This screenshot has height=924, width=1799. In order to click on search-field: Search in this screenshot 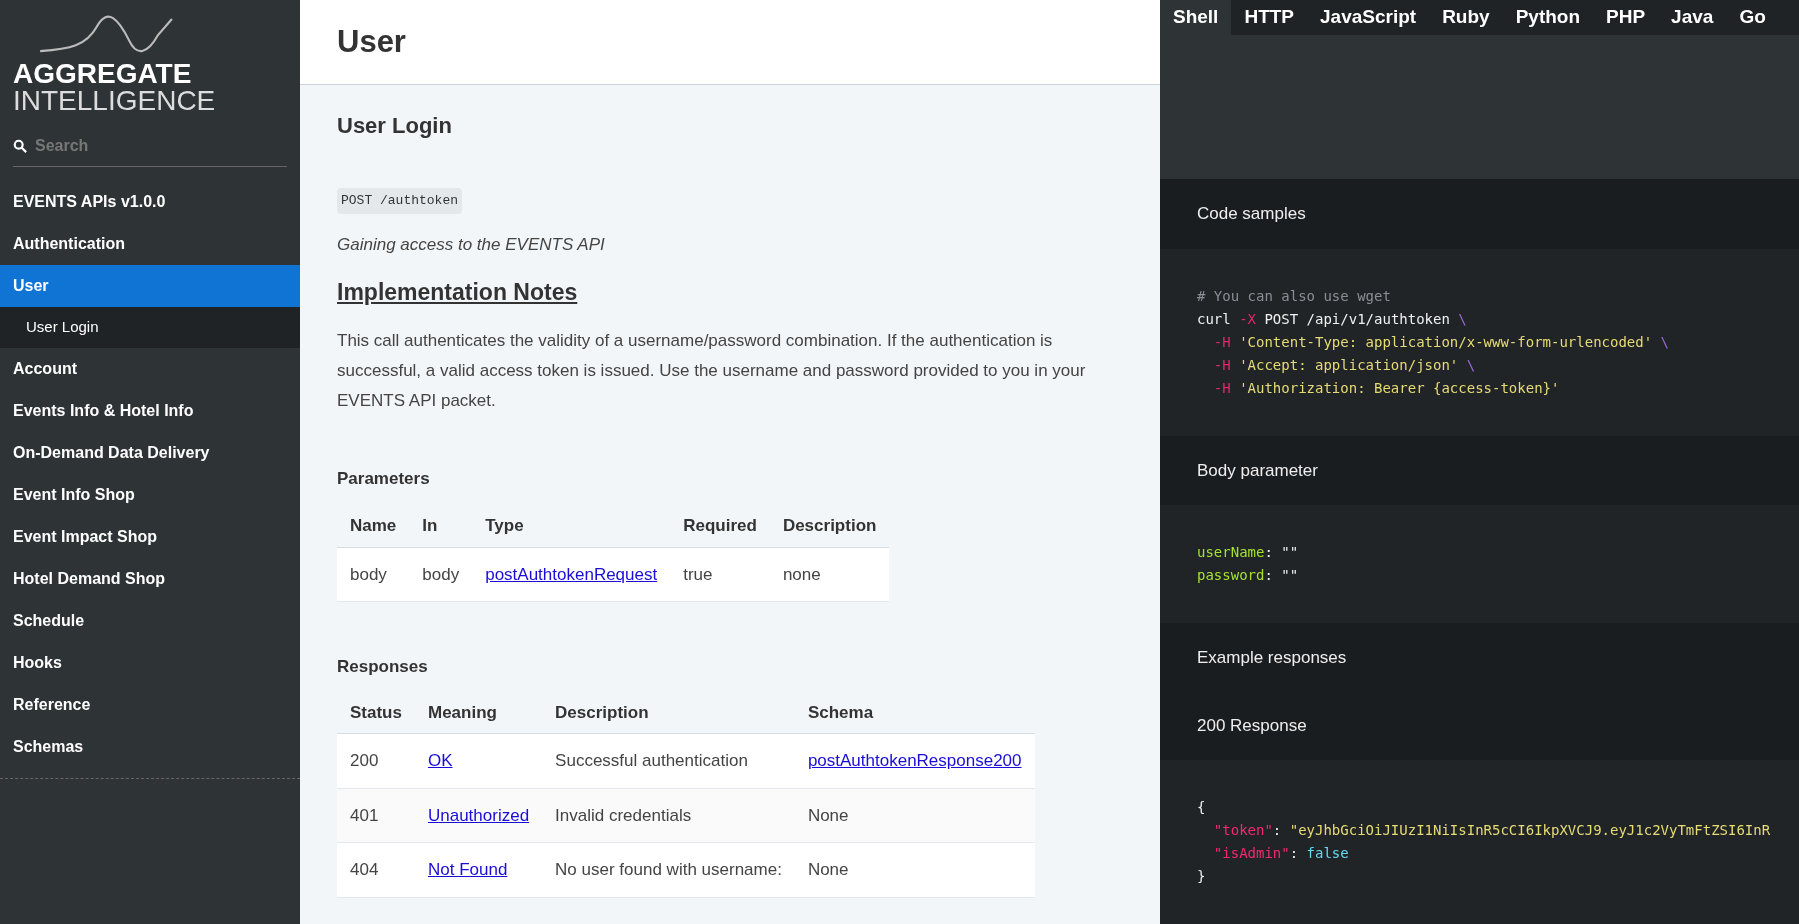, I will do `click(155, 146)`.